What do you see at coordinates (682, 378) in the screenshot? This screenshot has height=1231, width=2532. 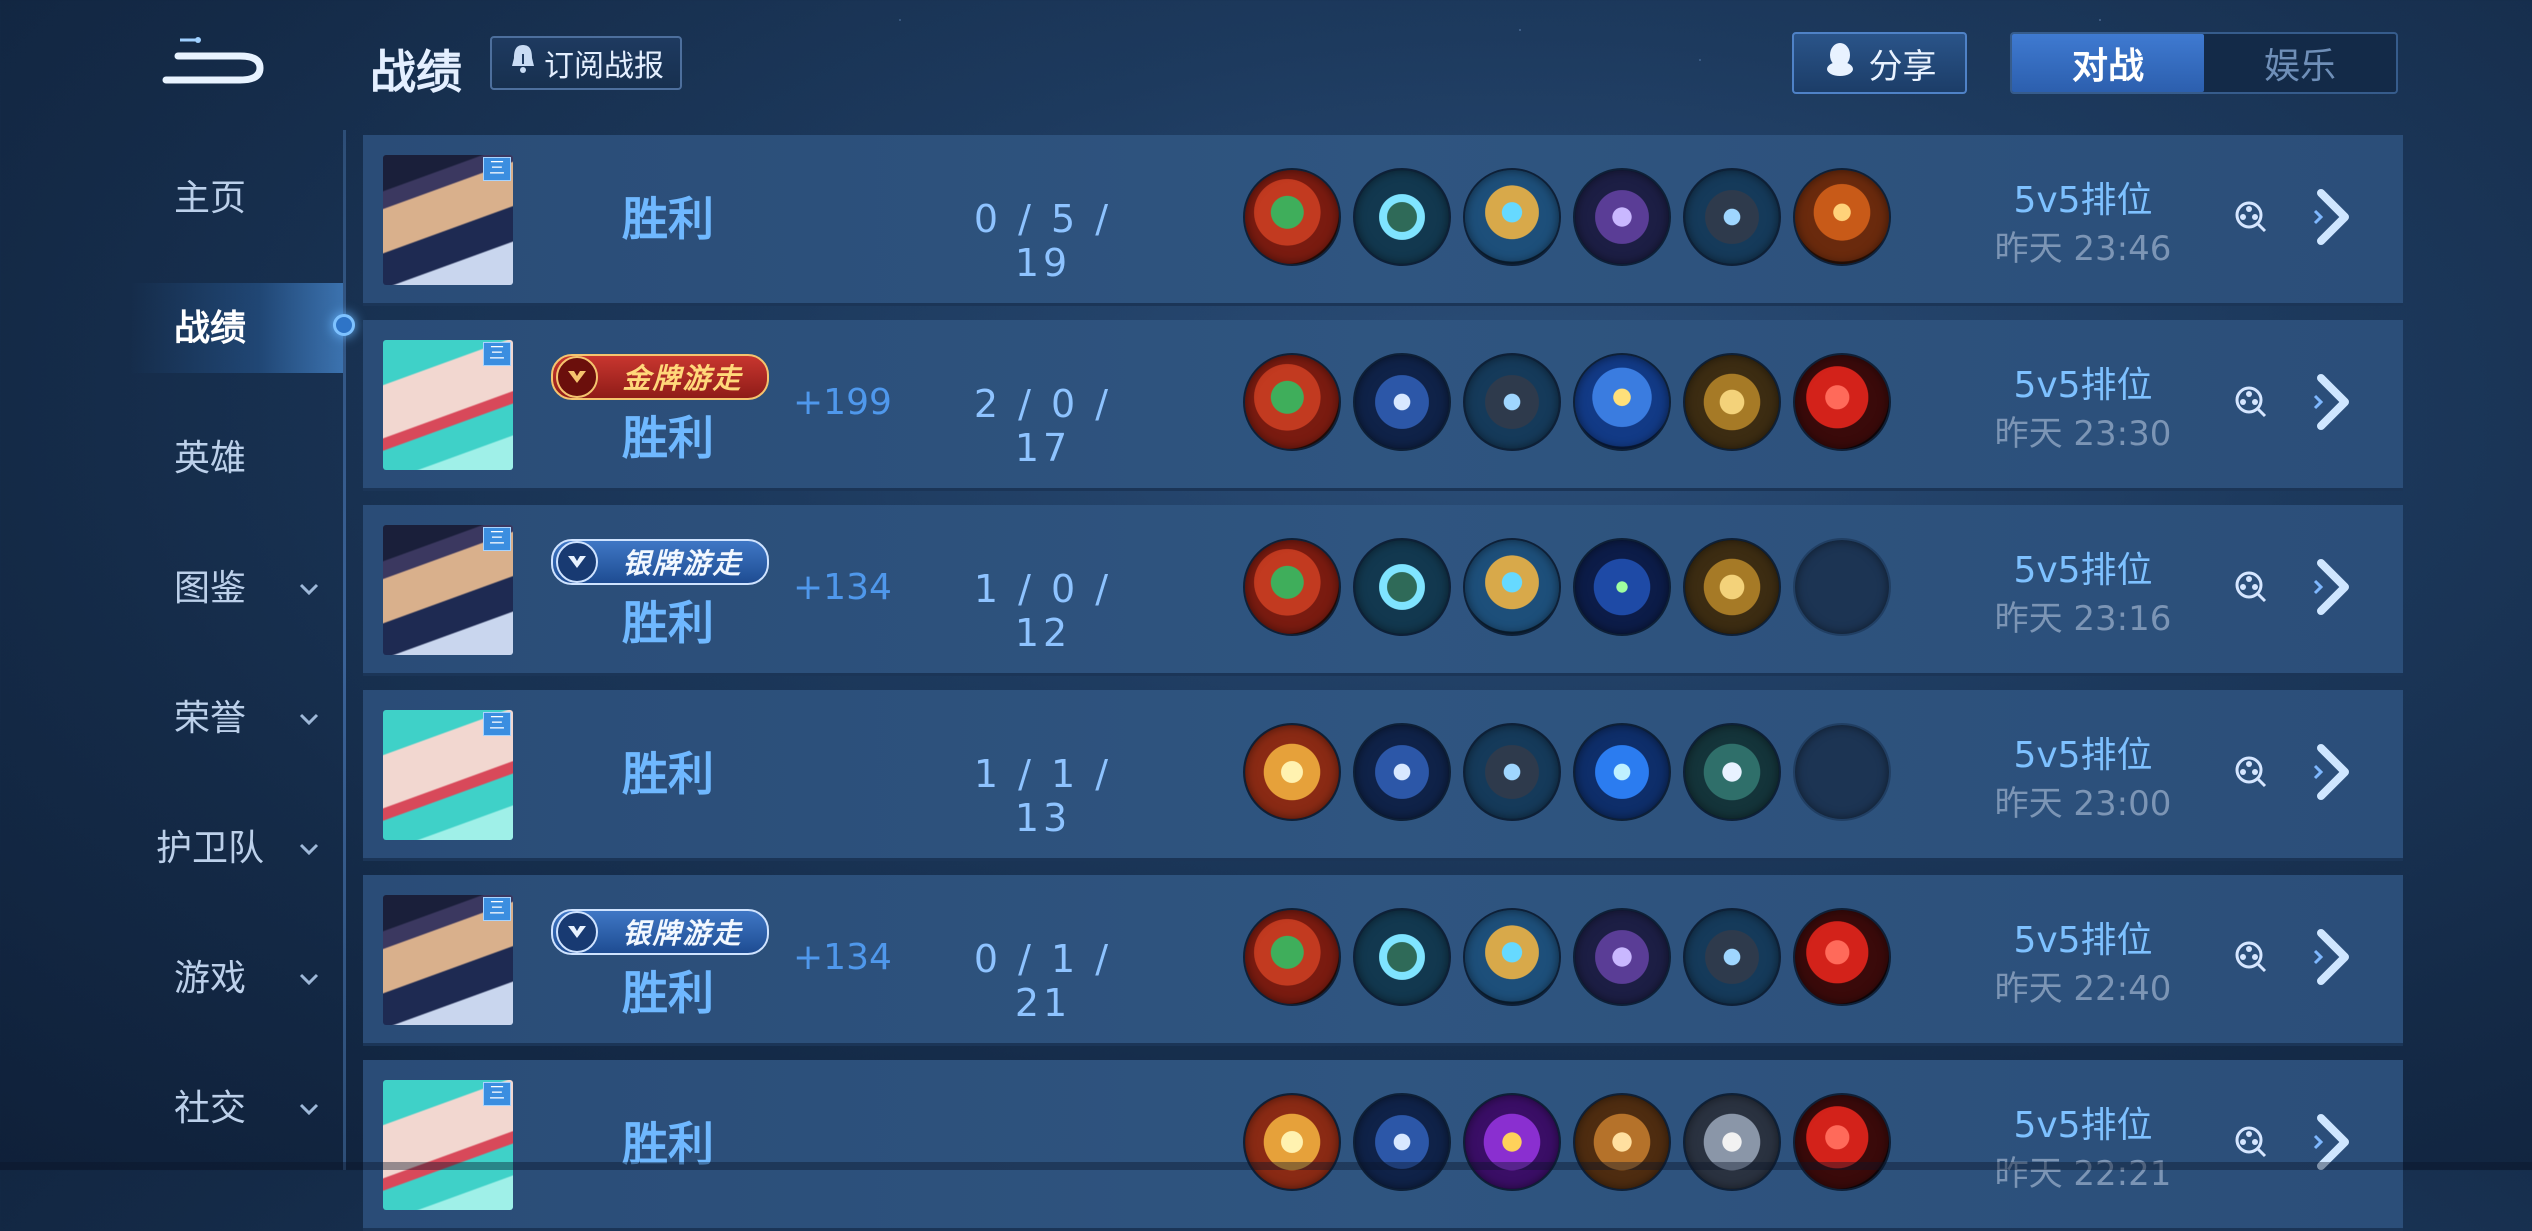 I see `medal-label: 金牌游走` at bounding box center [682, 378].